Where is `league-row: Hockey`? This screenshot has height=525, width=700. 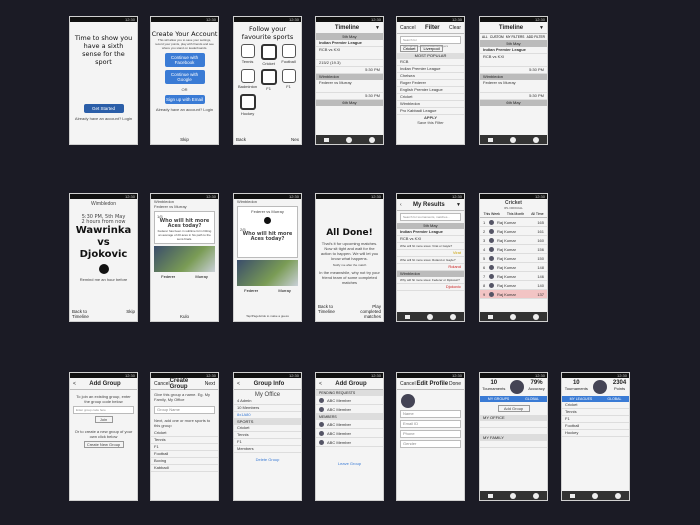
league-row: Hockey is located at coordinates (595, 433).